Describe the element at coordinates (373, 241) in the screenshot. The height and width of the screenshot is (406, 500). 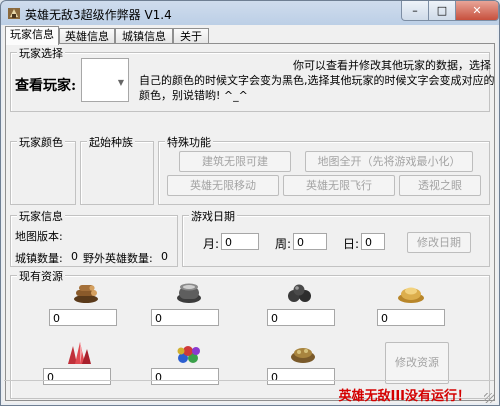
I see `day-input: 0` at that location.